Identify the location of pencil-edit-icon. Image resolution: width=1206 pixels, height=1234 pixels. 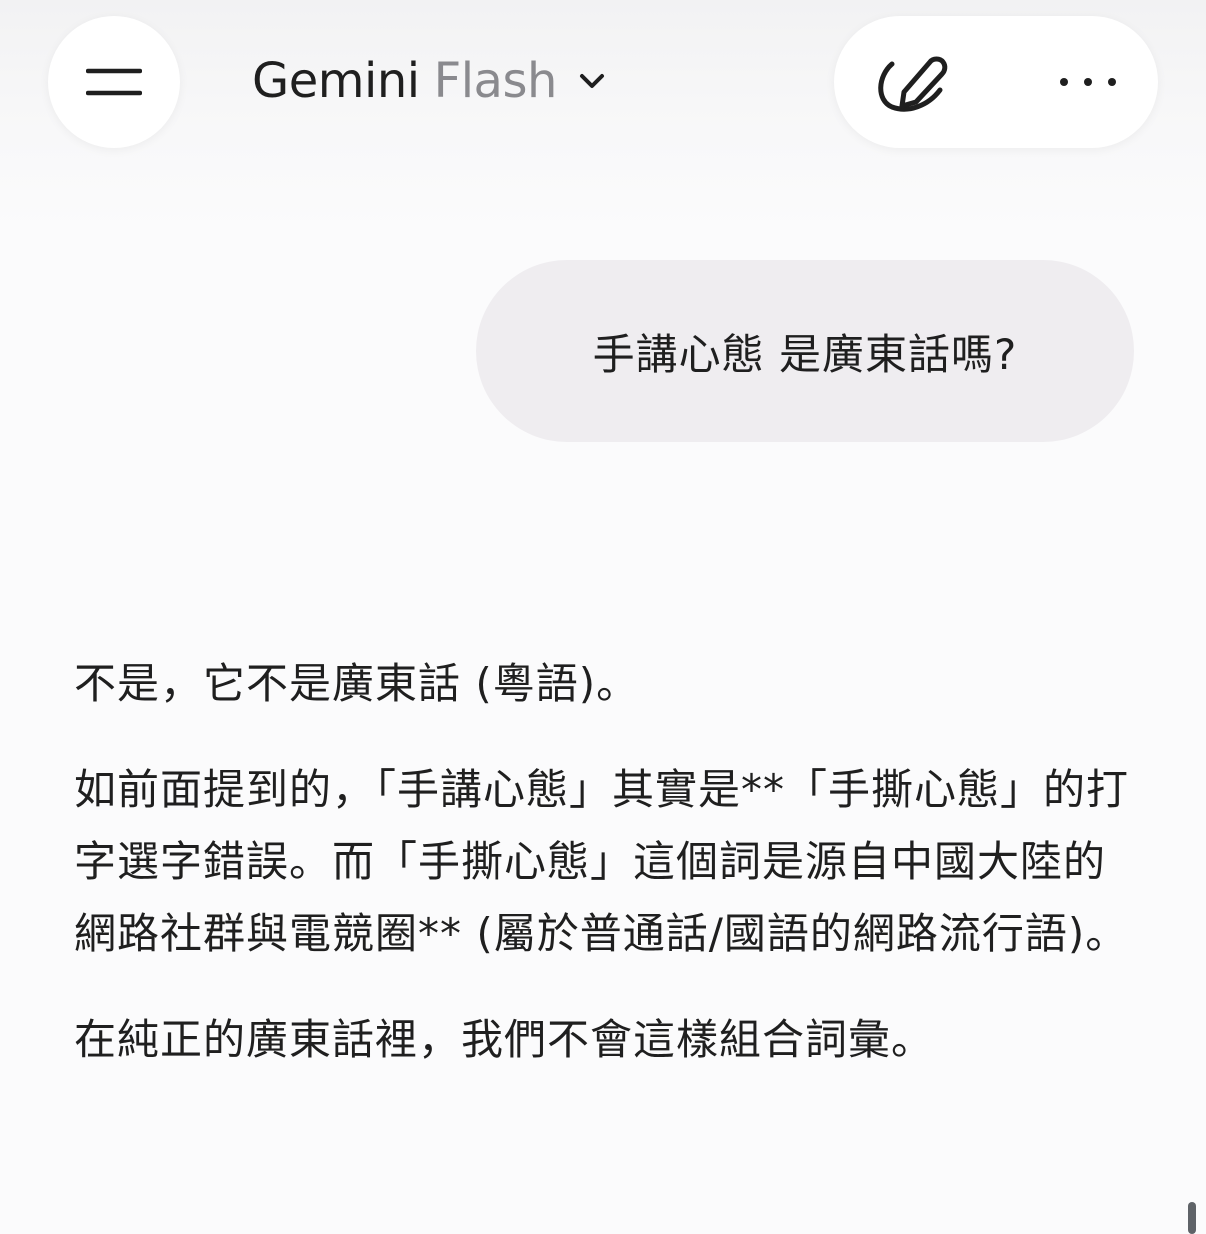
(913, 84).